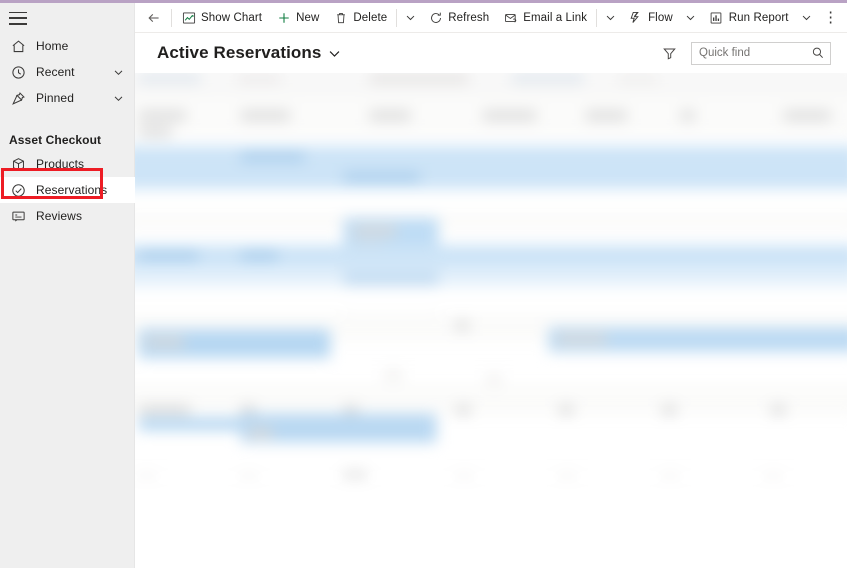 The image size is (847, 568). Describe the element at coordinates (491, 53) in the screenshot. I see `view-header: Active Reservations` at that location.